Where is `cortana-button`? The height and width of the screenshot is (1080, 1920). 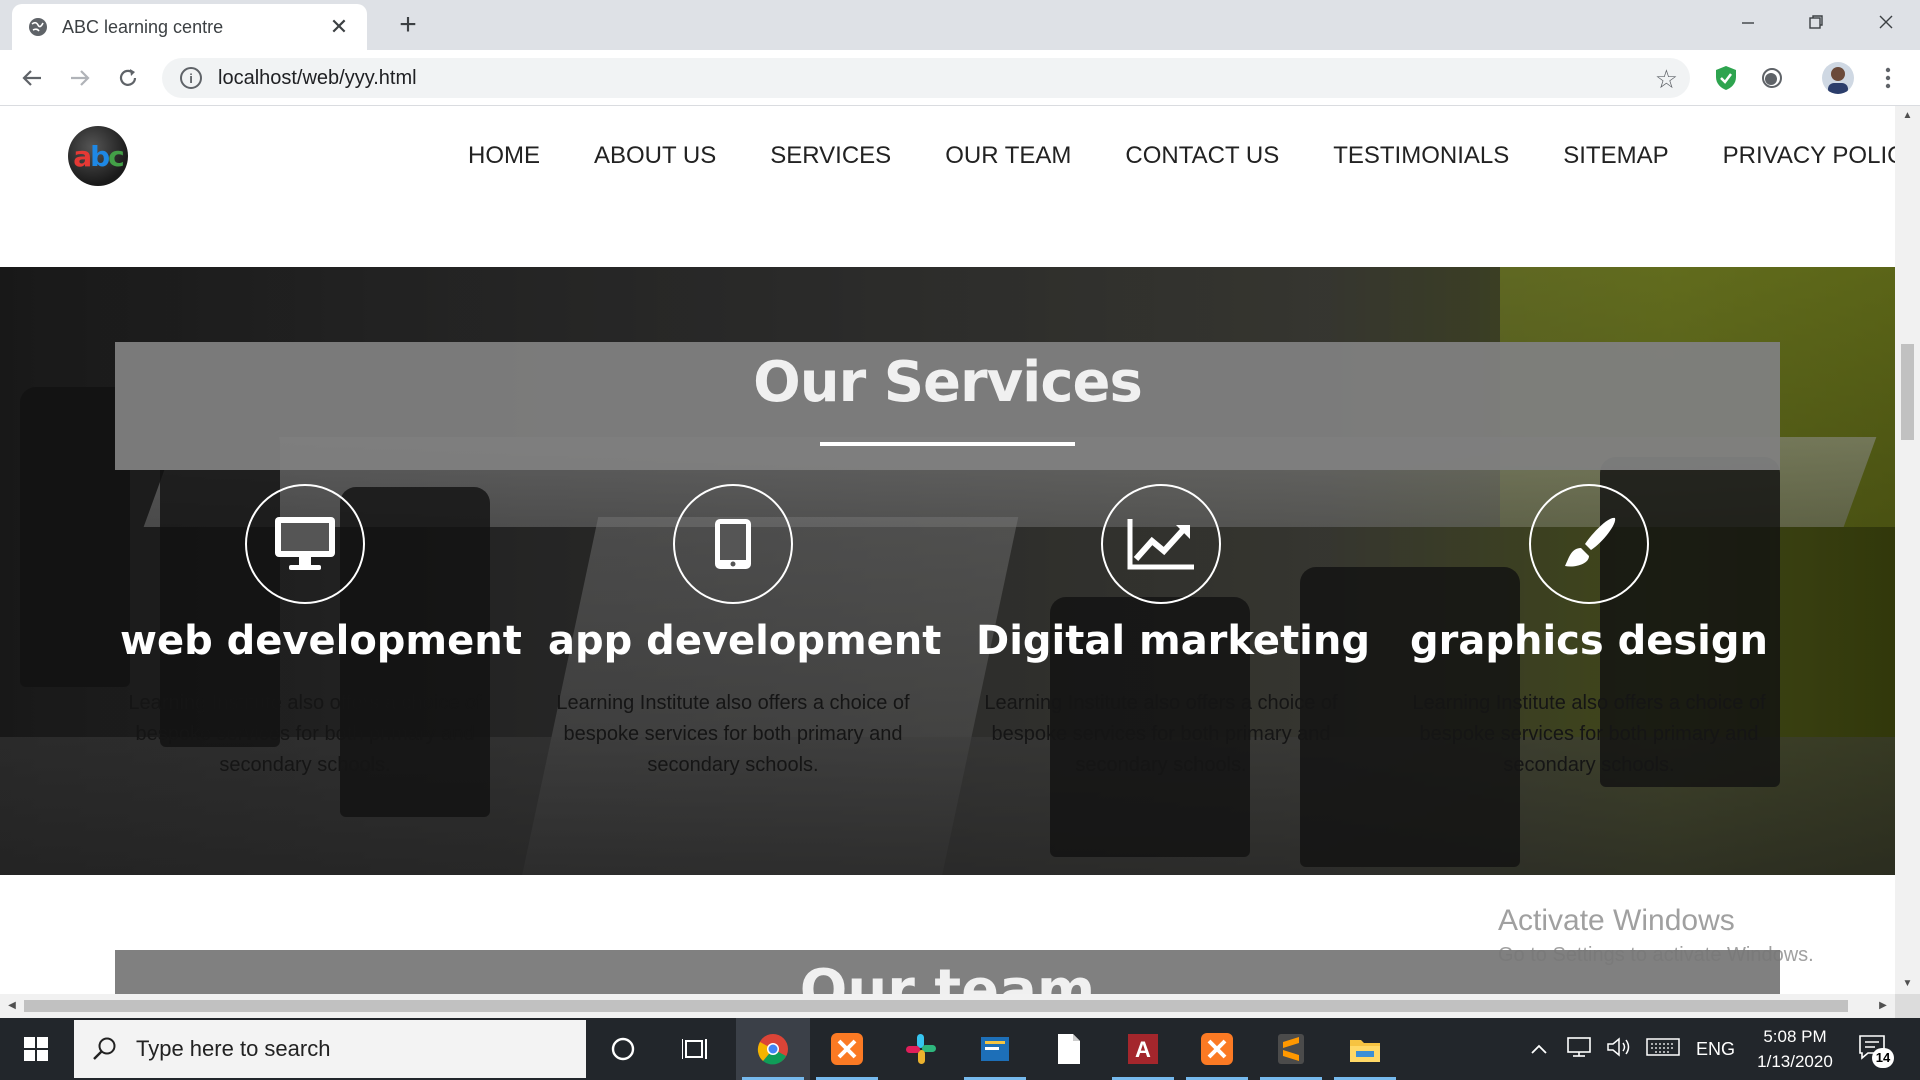
cortana-button is located at coordinates (623, 1049).